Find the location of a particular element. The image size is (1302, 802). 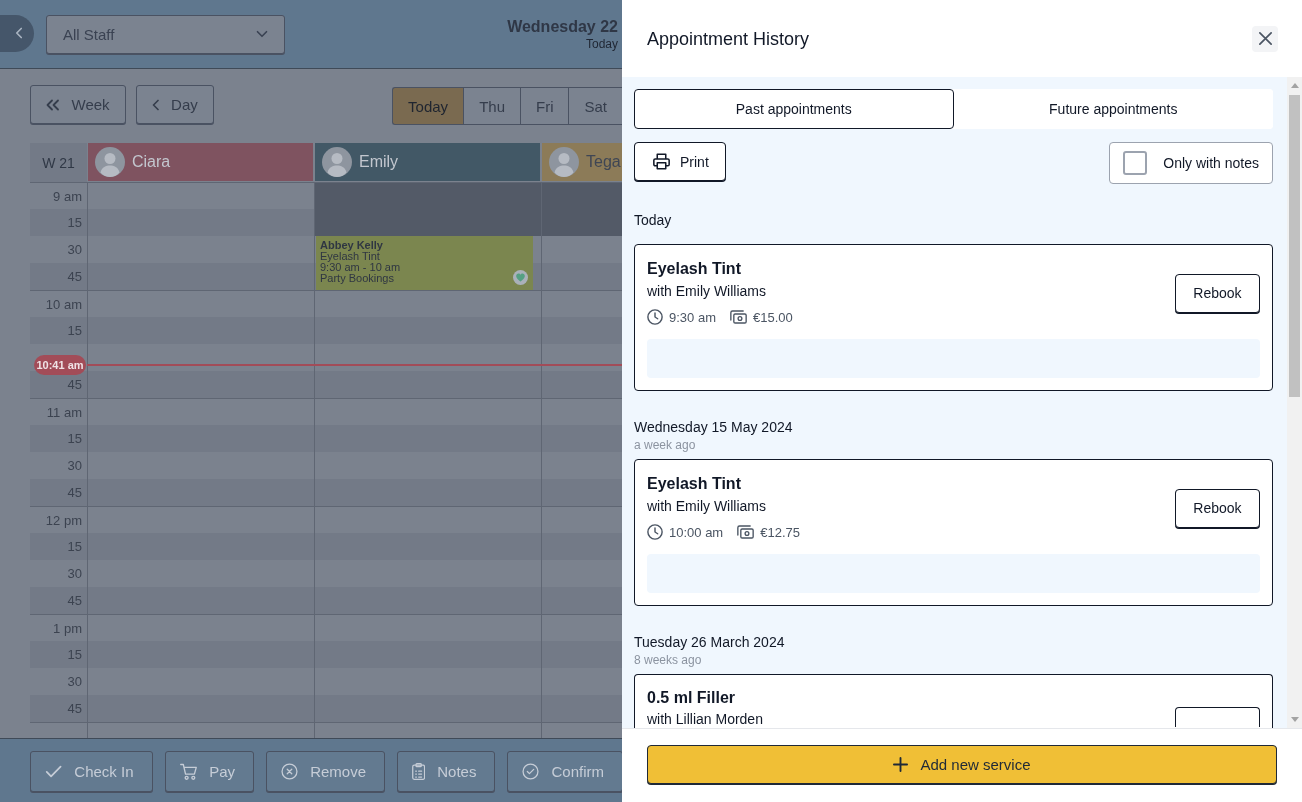

day-tab: Fri is located at coordinates (544, 106).